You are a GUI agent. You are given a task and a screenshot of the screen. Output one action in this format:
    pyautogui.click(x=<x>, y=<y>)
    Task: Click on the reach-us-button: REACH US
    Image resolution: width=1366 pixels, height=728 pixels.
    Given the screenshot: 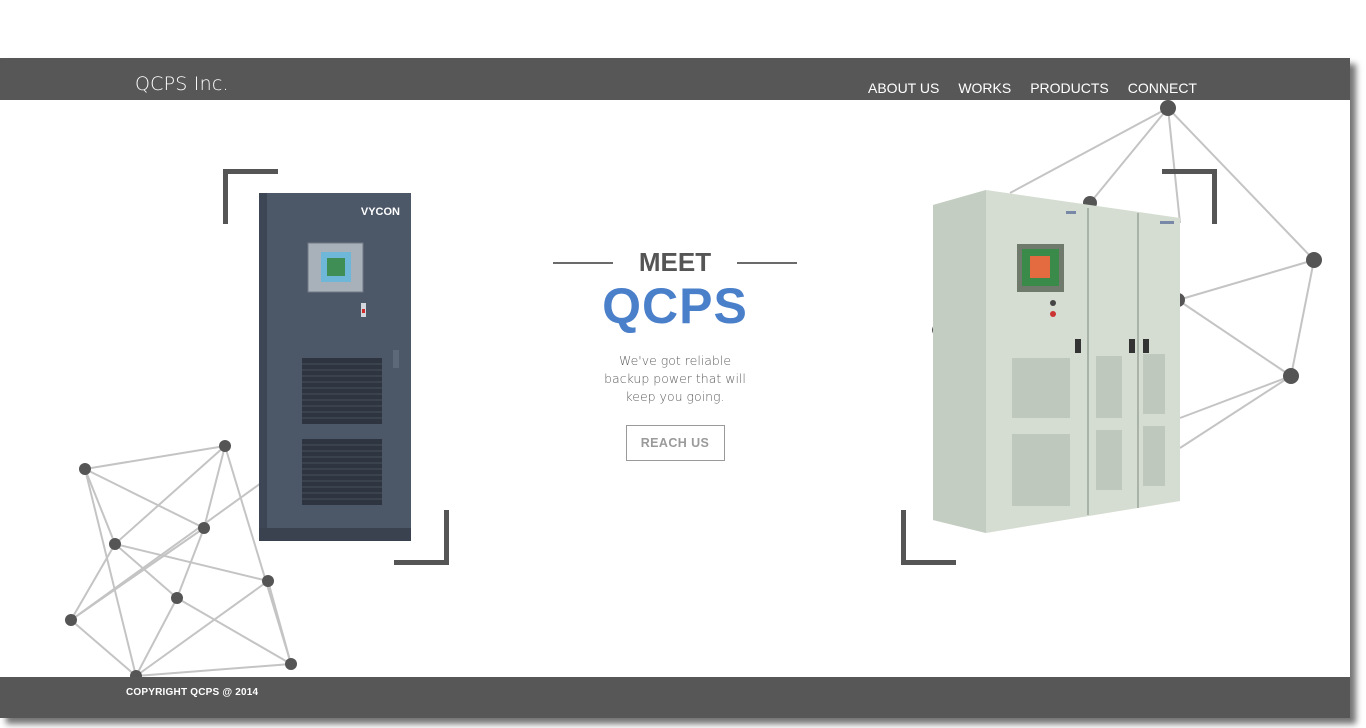 What is the action you would take?
    pyautogui.click(x=675, y=443)
    